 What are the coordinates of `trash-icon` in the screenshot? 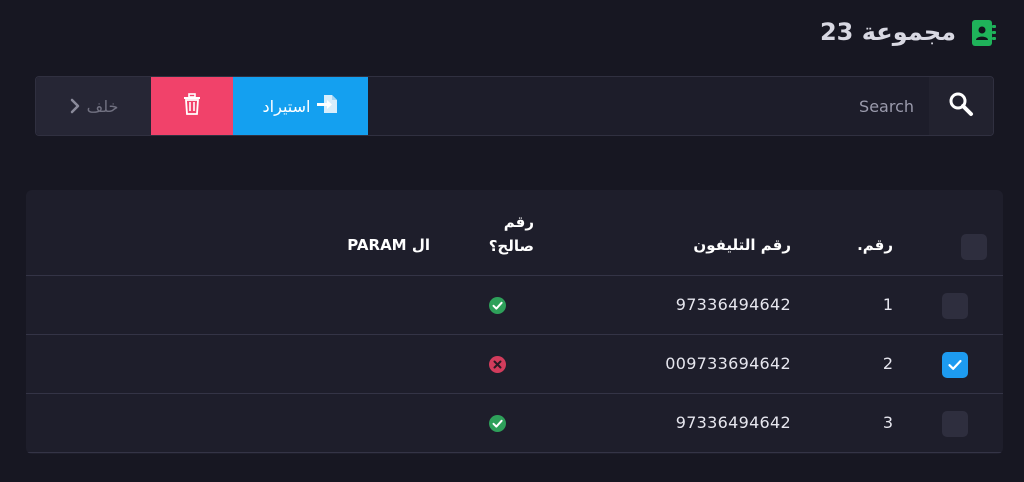 It's located at (192, 106).